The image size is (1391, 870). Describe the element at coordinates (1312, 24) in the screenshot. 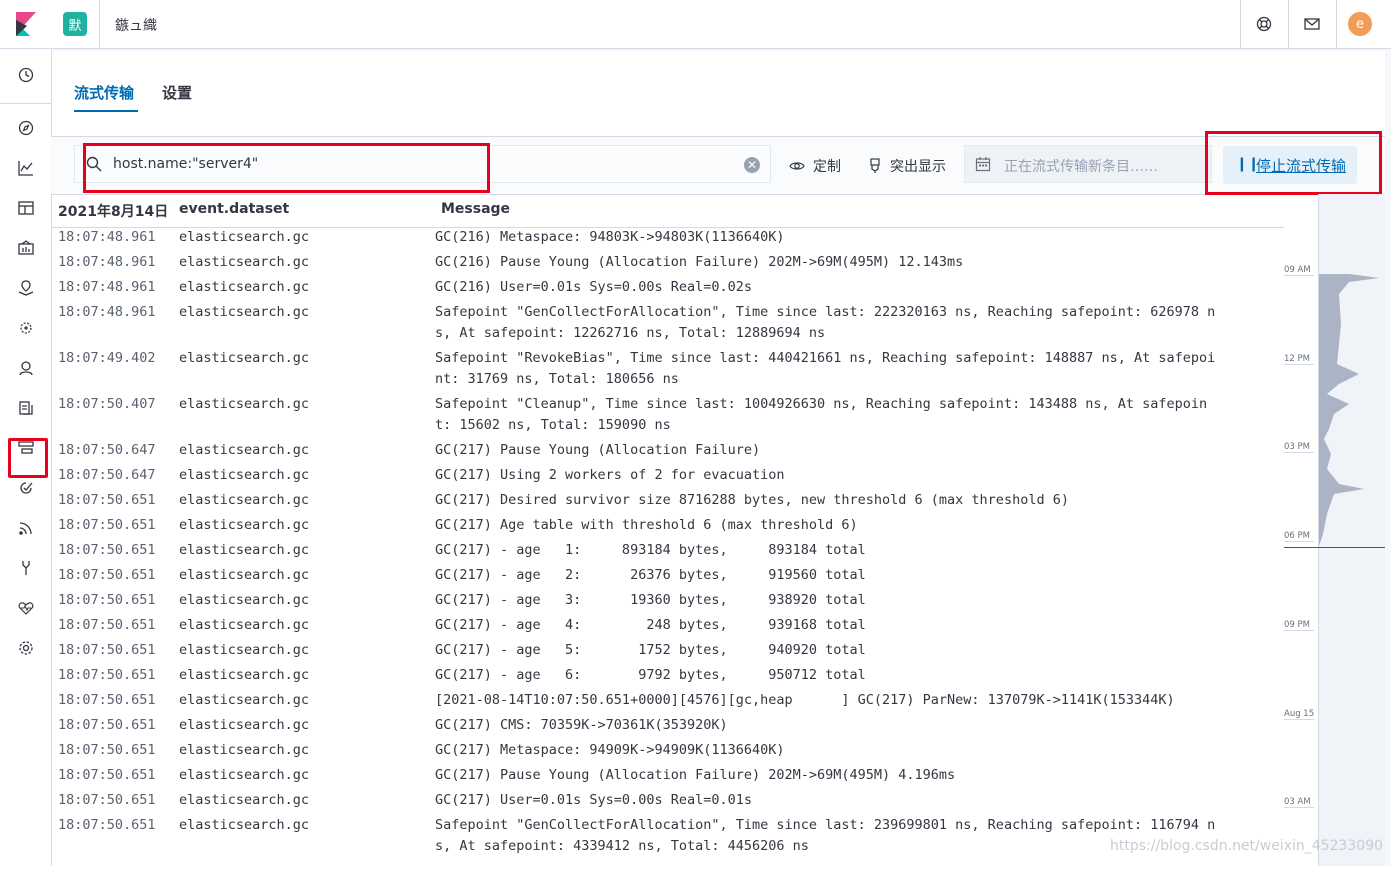

I see `mail-icon` at that location.